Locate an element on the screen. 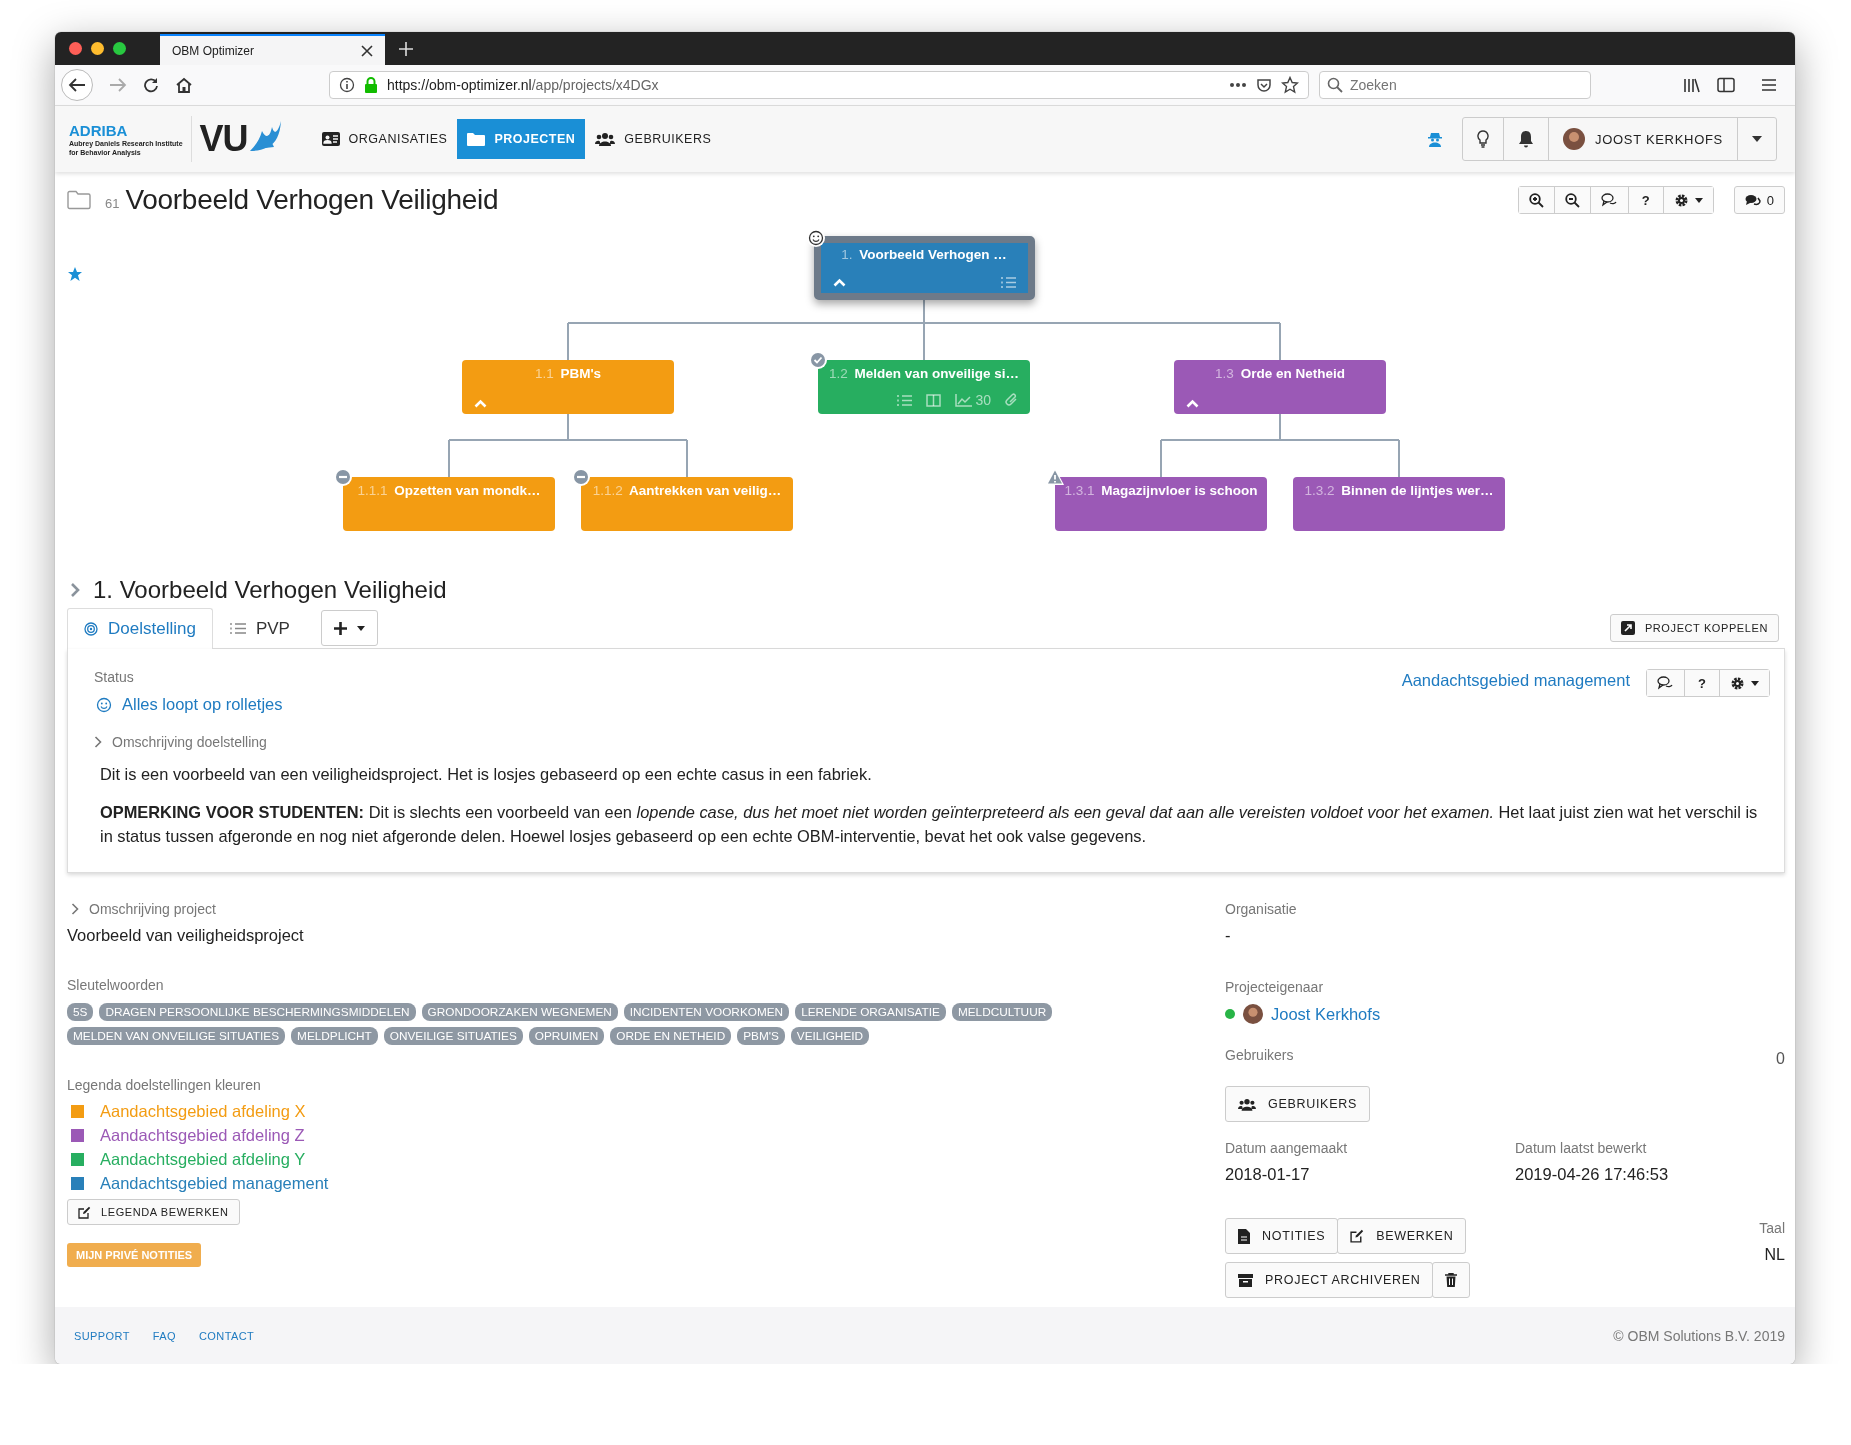  users-icon is located at coordinates (1247, 1104).